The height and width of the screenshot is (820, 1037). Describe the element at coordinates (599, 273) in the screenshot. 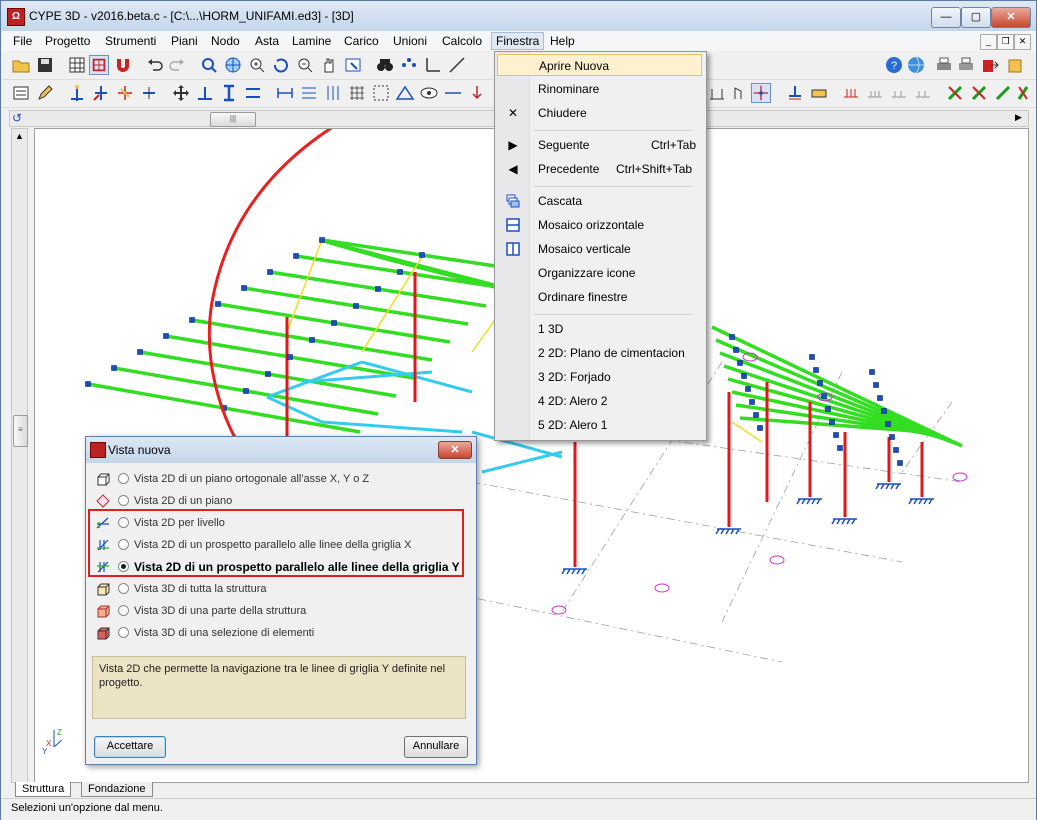

I see `menu-item-organizzare-icone: Organizzare icone` at that location.